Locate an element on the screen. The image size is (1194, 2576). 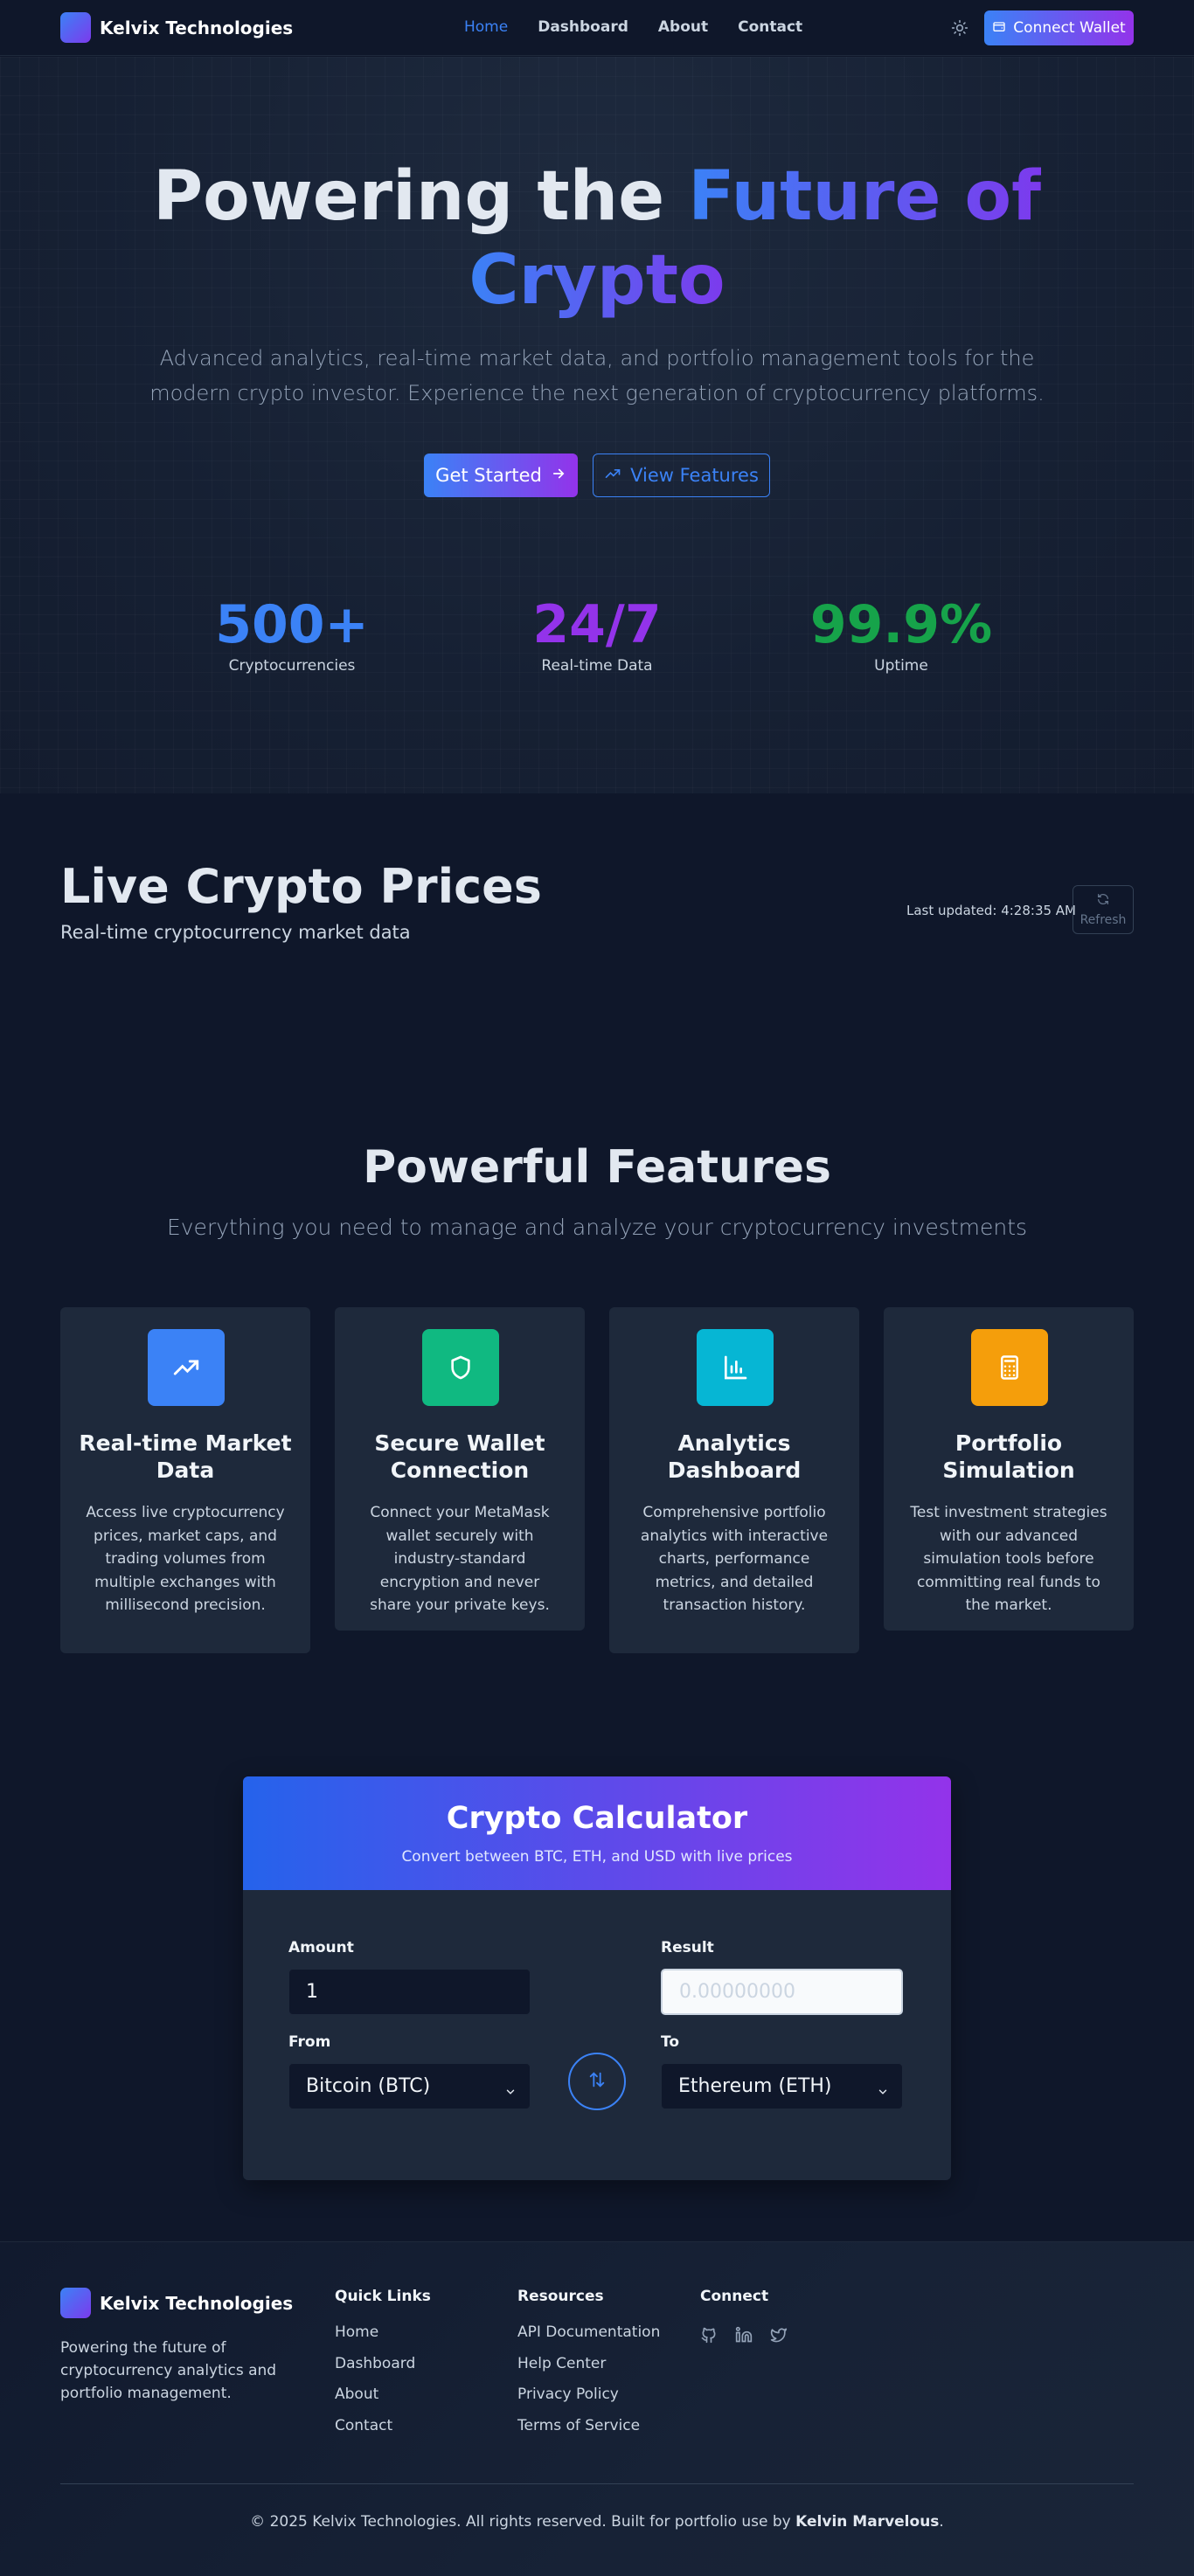
footer-column-title: Resources is located at coordinates (561, 2296).